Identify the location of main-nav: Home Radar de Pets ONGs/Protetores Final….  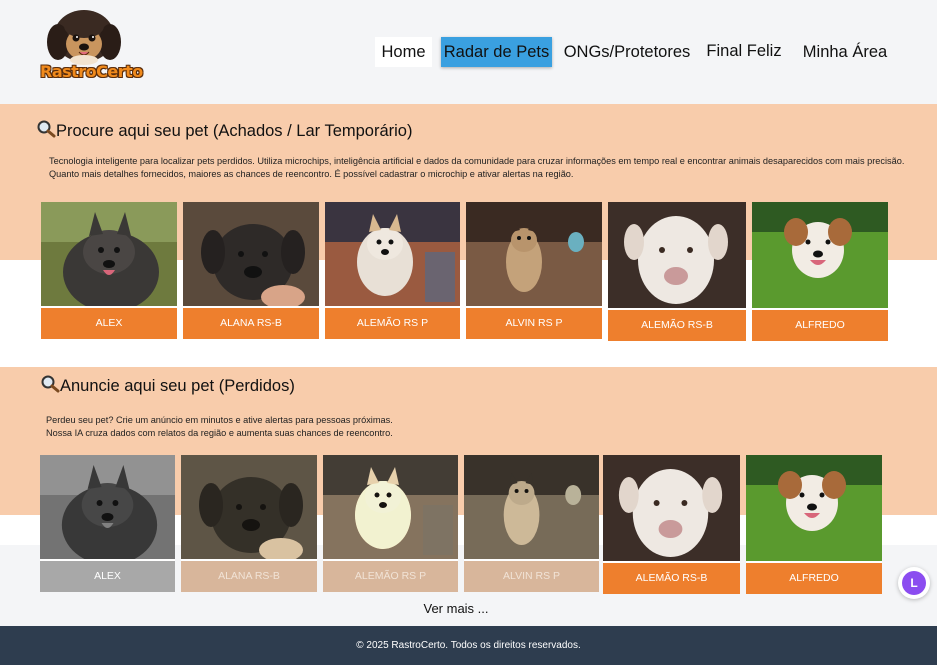
(468, 52).